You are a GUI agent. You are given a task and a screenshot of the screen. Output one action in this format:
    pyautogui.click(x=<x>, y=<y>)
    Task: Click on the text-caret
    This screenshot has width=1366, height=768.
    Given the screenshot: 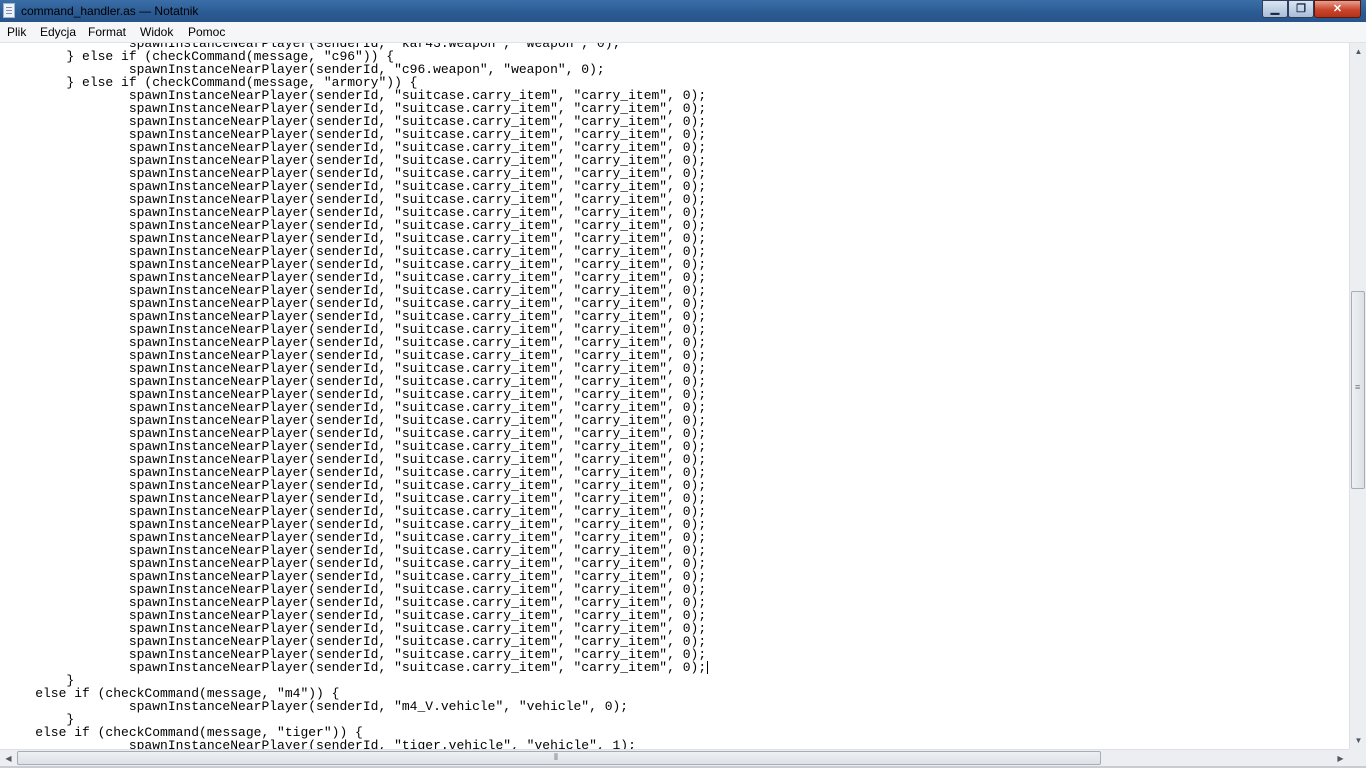 What is the action you would take?
    pyautogui.click(x=708, y=668)
    